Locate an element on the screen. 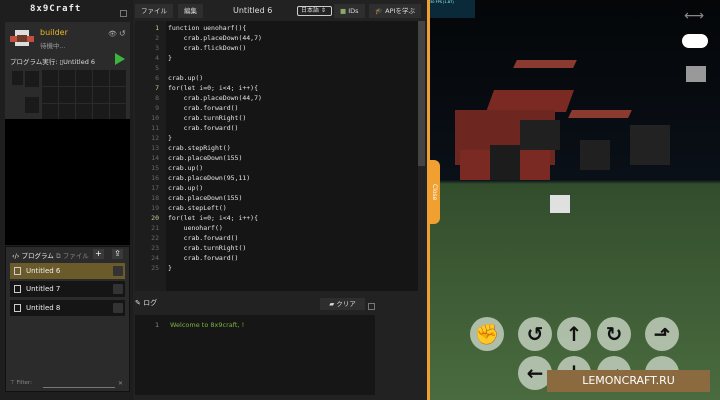  edit-menu: 編集 is located at coordinates (190, 11).